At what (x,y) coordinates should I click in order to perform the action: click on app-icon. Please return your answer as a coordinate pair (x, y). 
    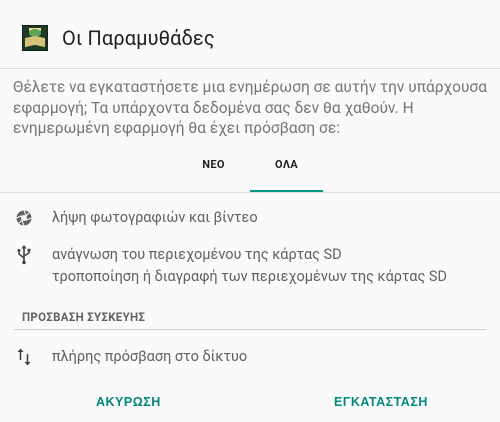
    Looking at the image, I should click on (35, 38).